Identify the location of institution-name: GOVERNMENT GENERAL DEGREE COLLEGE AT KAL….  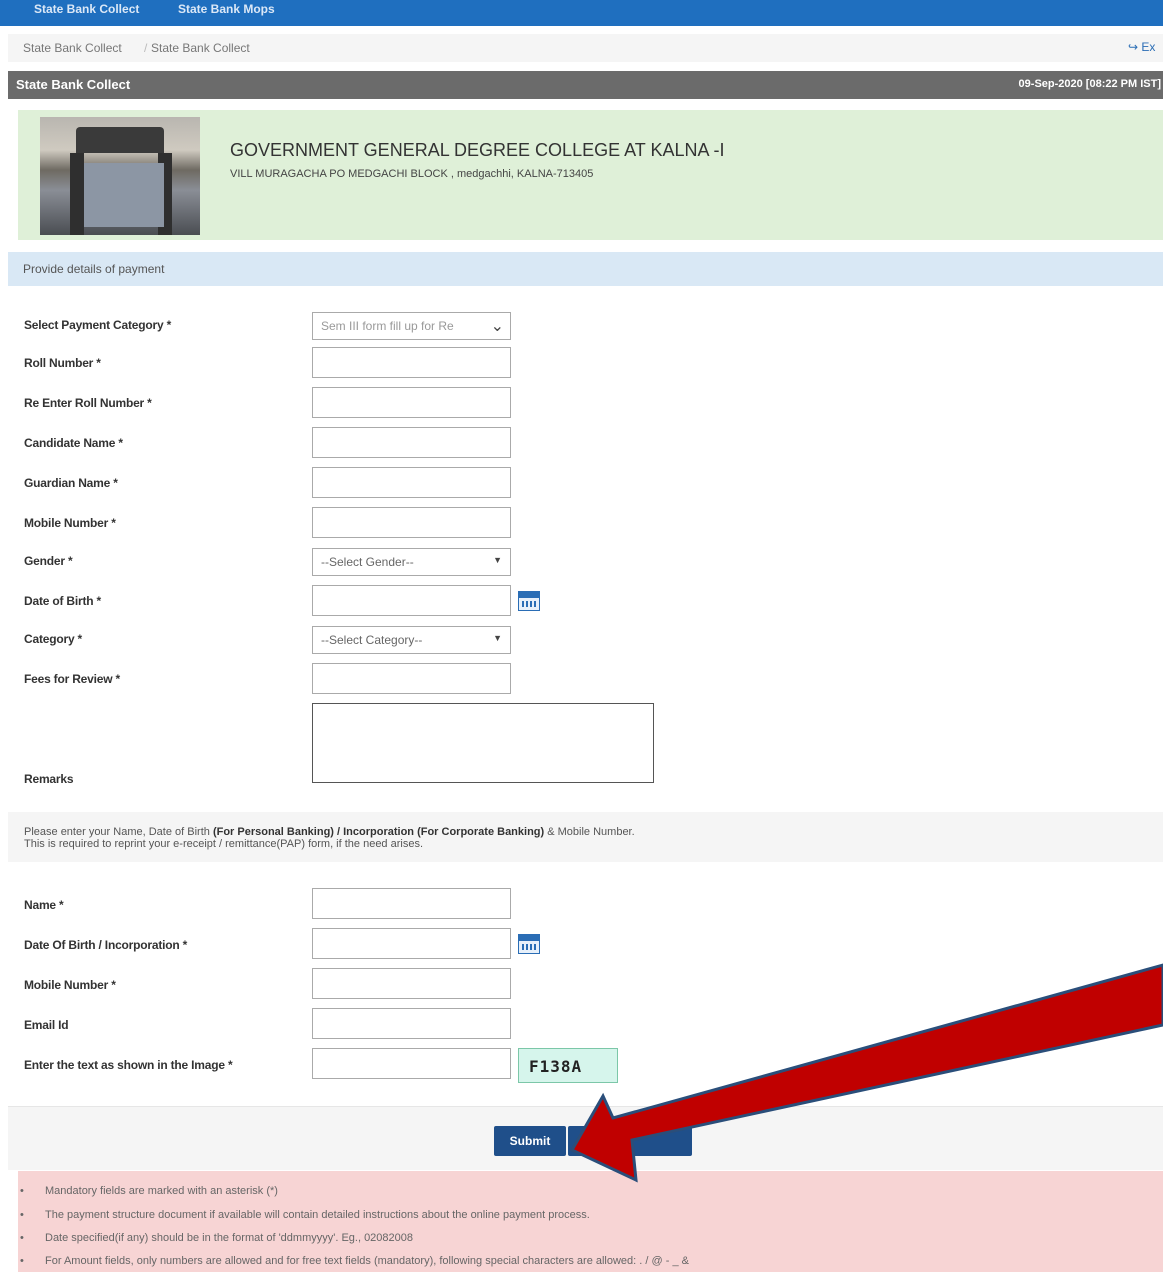
(477, 150).